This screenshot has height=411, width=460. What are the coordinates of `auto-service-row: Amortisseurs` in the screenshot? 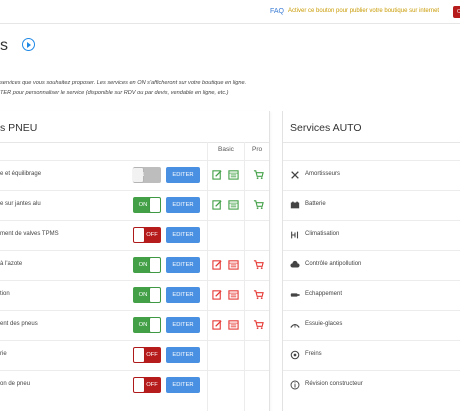 It's located at (371, 175).